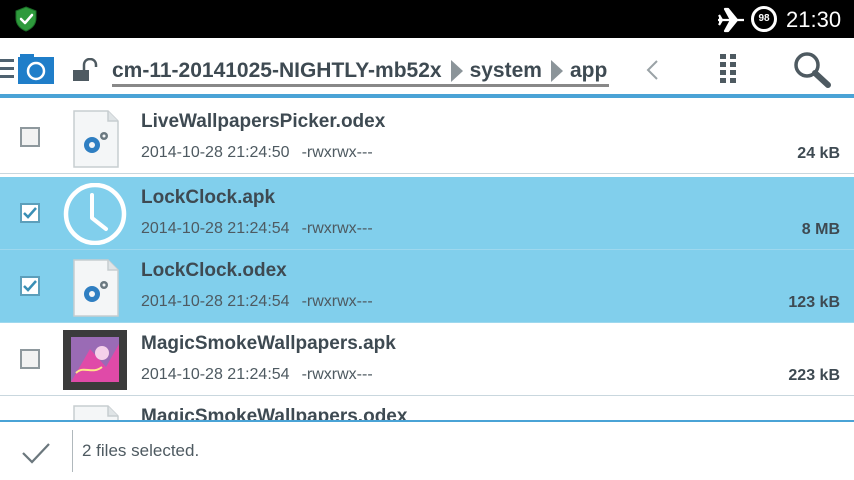  I want to click on clock-time: 21:30, so click(814, 19).